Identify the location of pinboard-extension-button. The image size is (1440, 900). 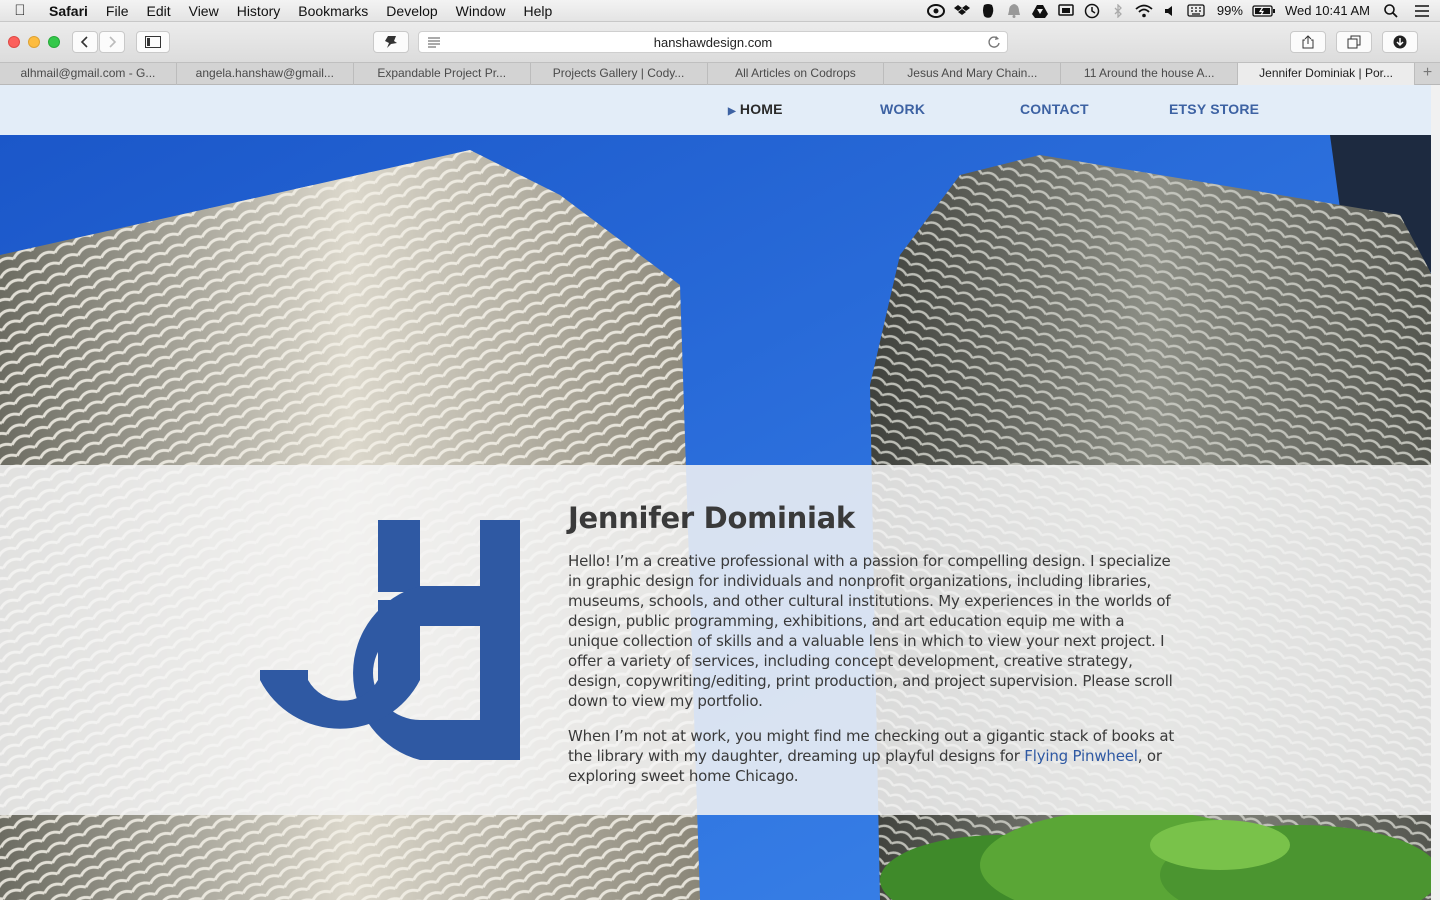
(391, 42).